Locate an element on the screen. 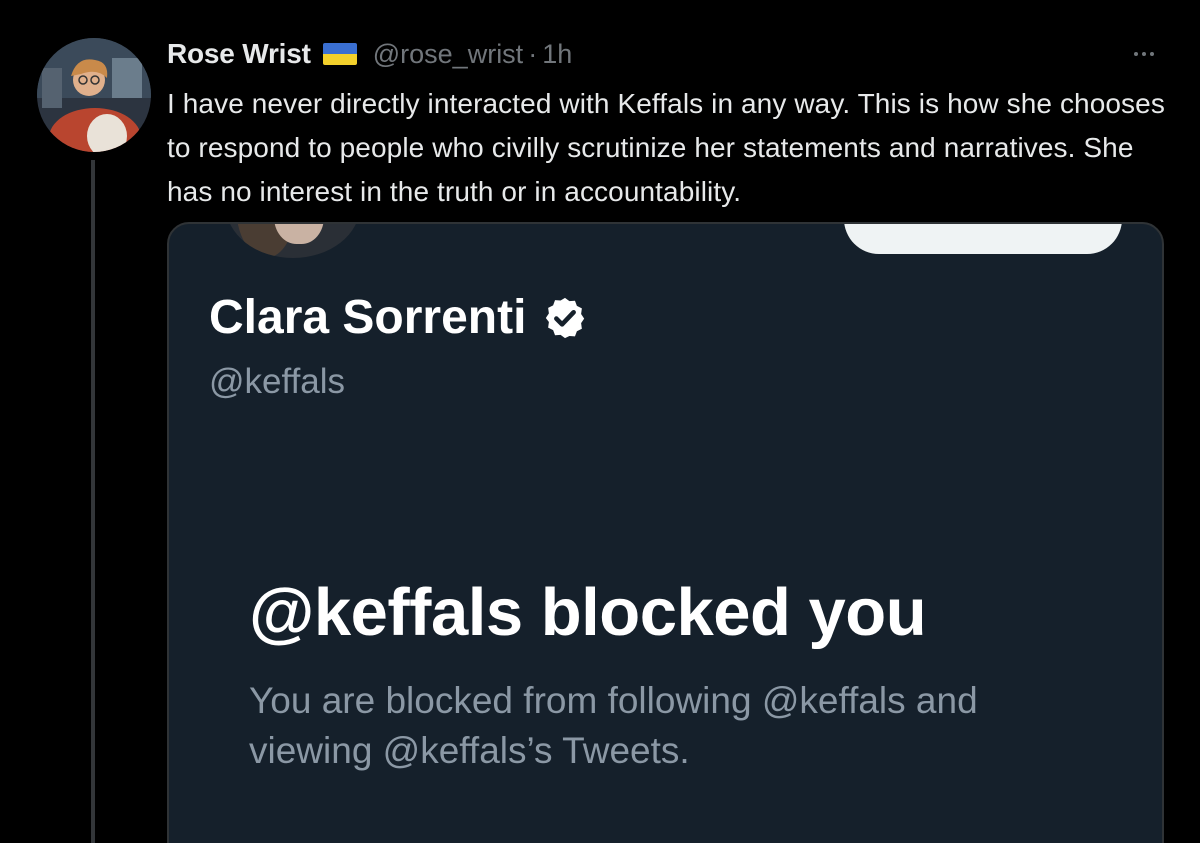 The width and height of the screenshot is (1200, 843). media-action-button is located at coordinates (983, 239).